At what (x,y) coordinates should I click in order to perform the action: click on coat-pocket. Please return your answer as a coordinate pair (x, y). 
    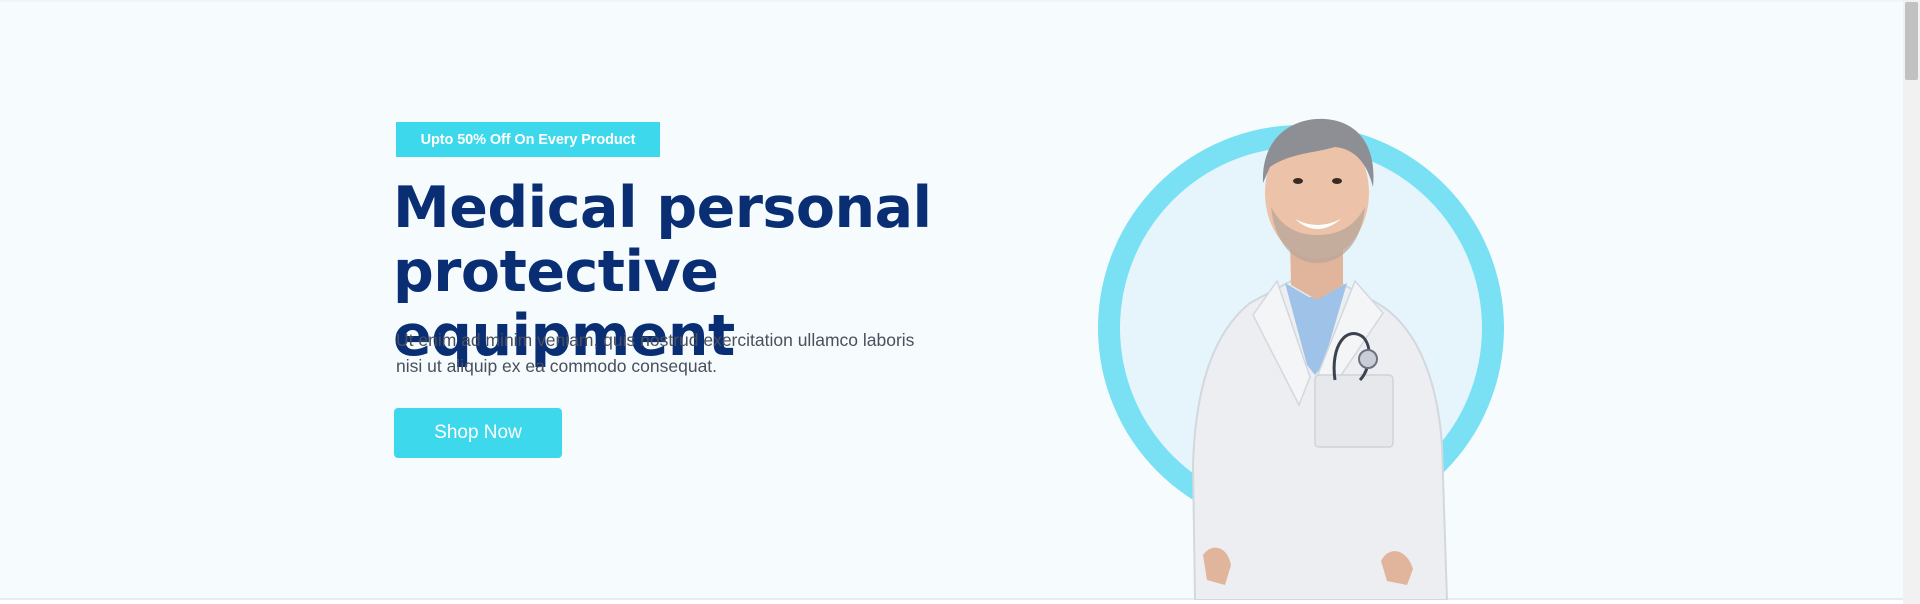
    Looking at the image, I should click on (1354, 411).